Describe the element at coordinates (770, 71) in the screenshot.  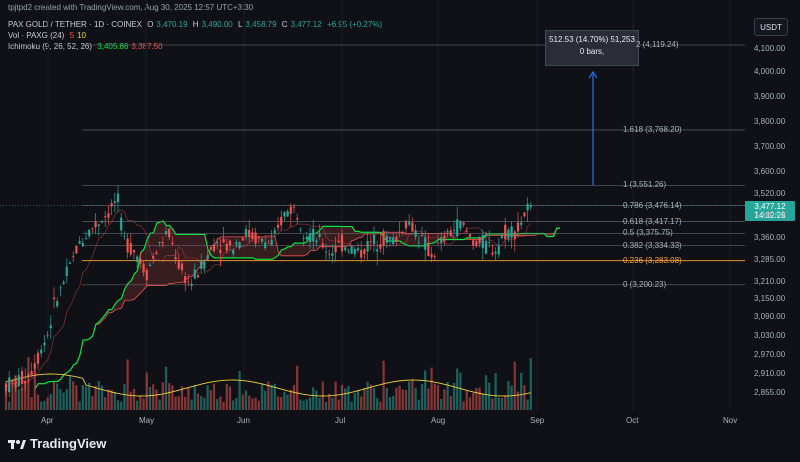
I see `price-tick-label: 4,000.00` at that location.